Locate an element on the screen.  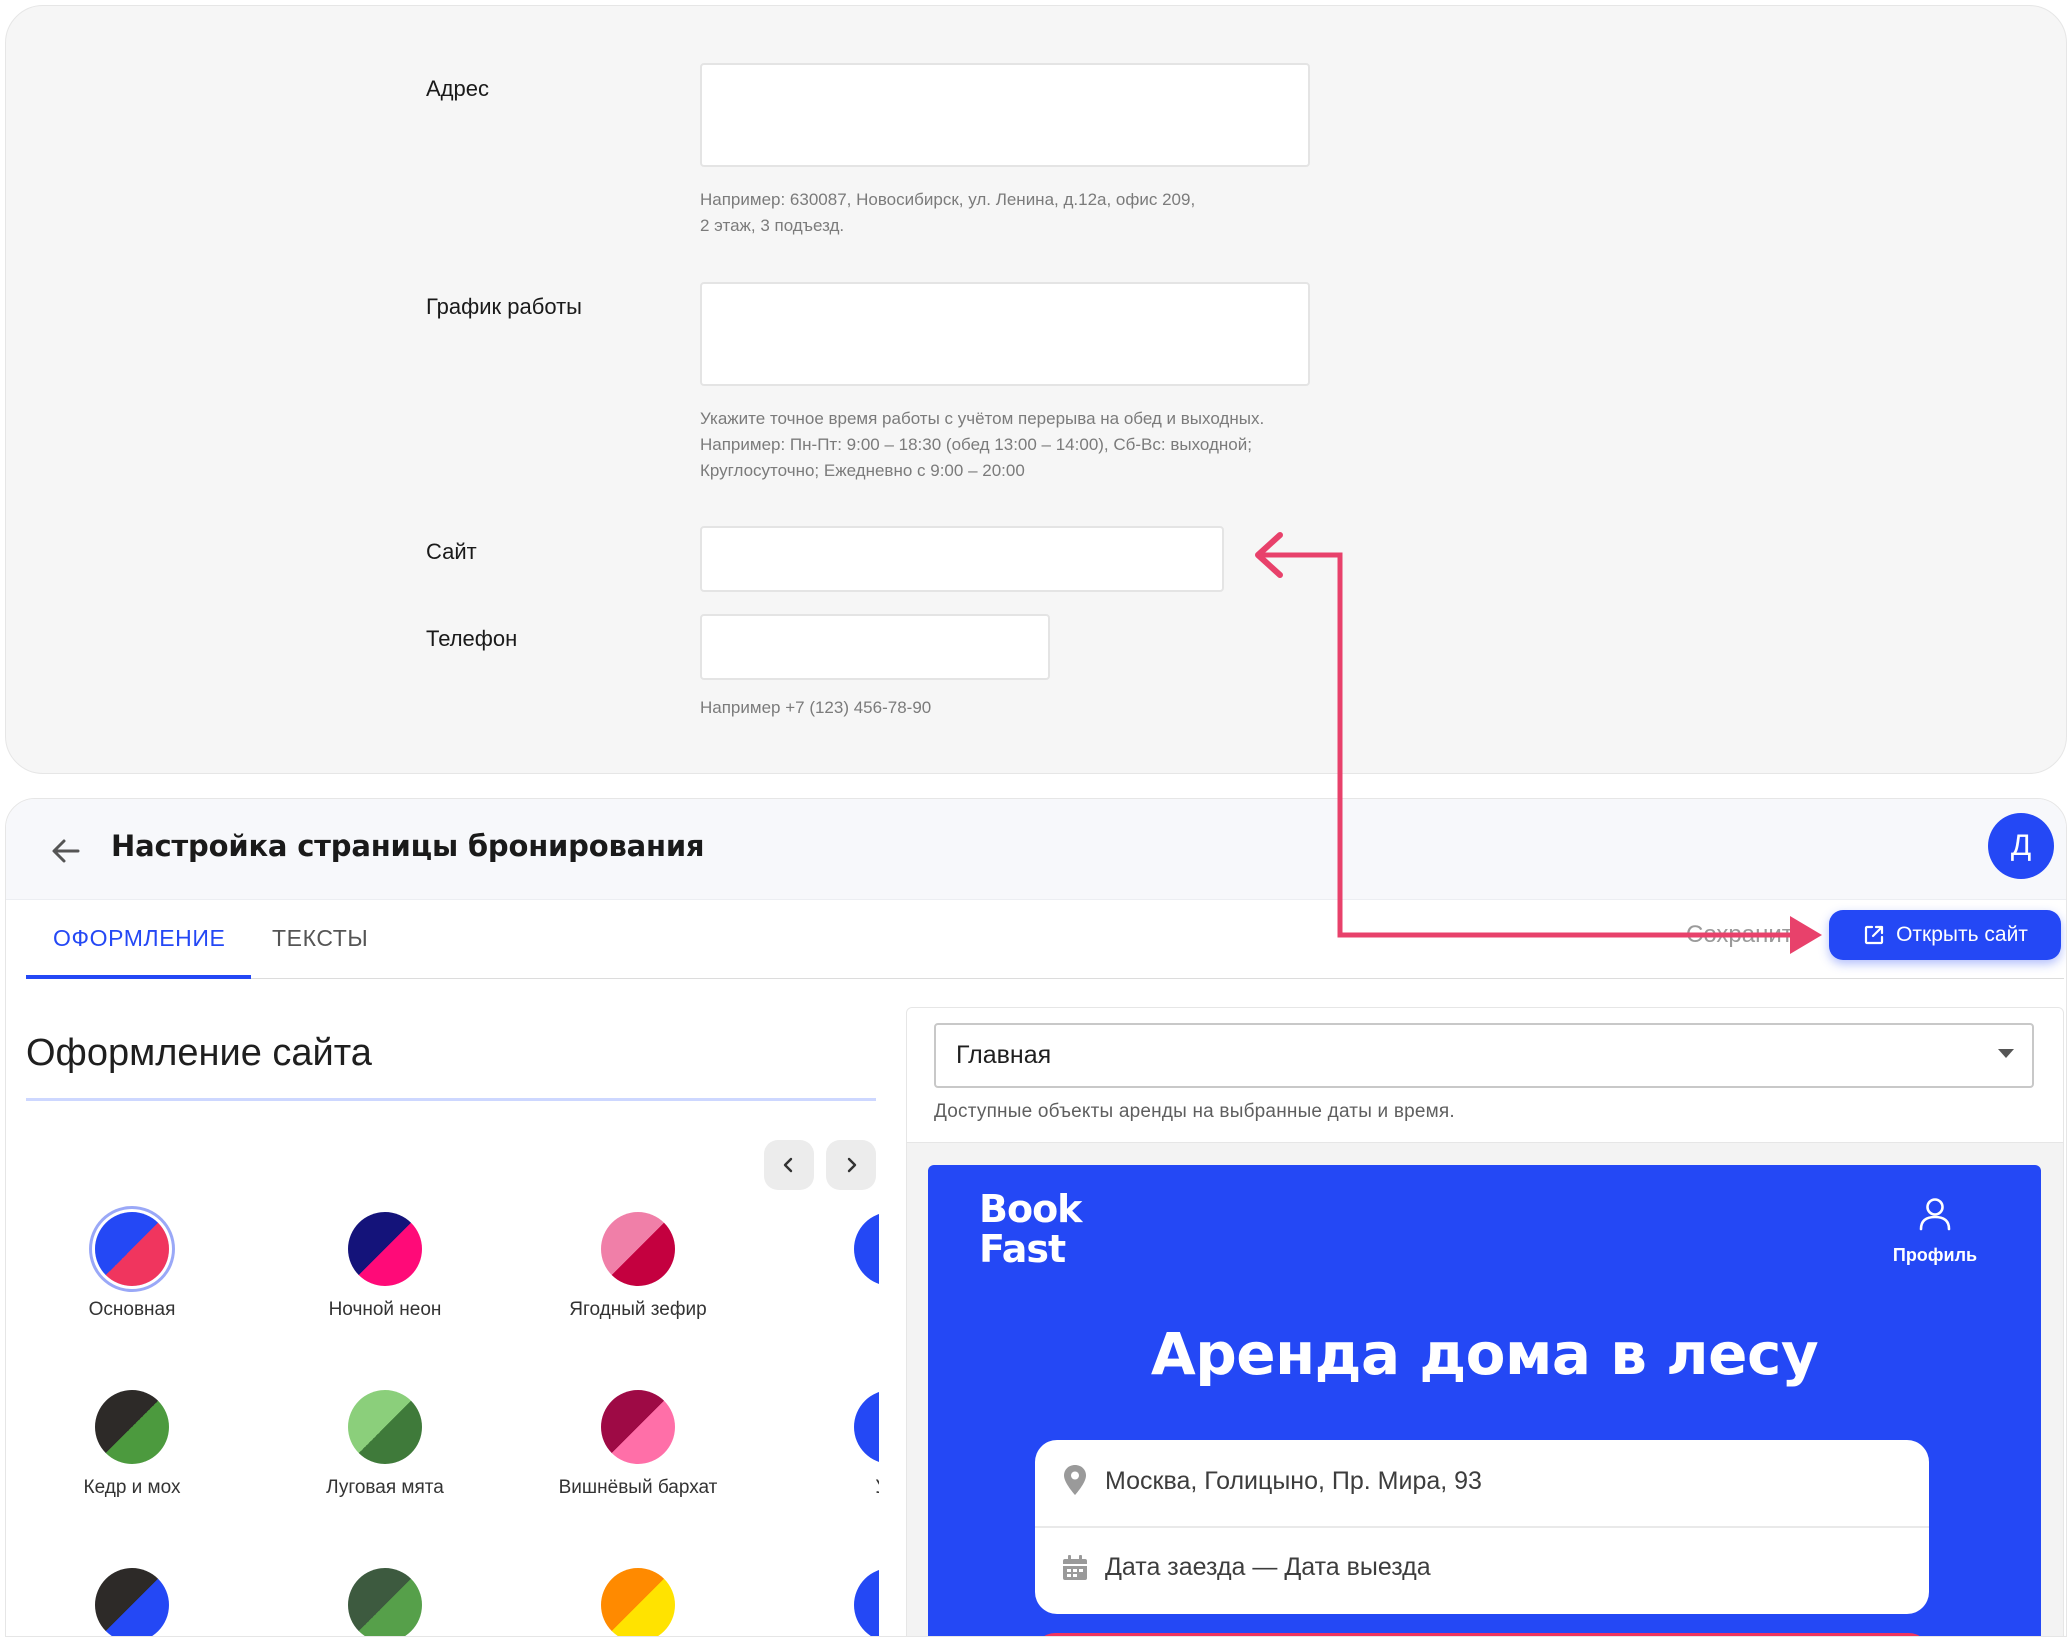
phone-hint: Например +7 (123) 456-78-90 is located at coordinates (816, 707).